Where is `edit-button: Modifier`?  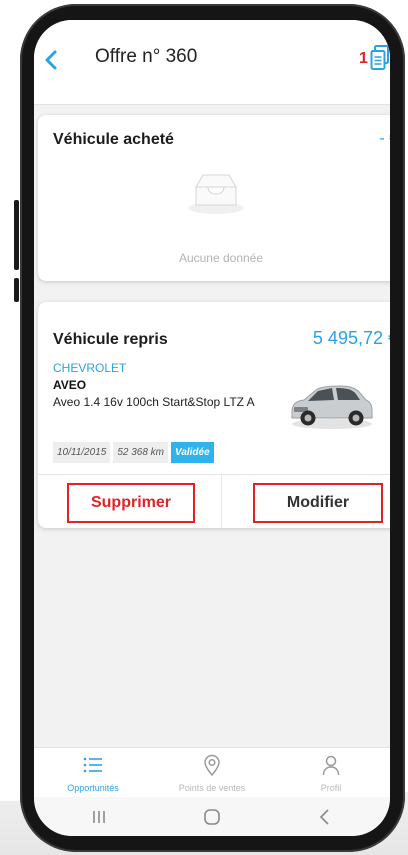 edit-button: Modifier is located at coordinates (318, 503).